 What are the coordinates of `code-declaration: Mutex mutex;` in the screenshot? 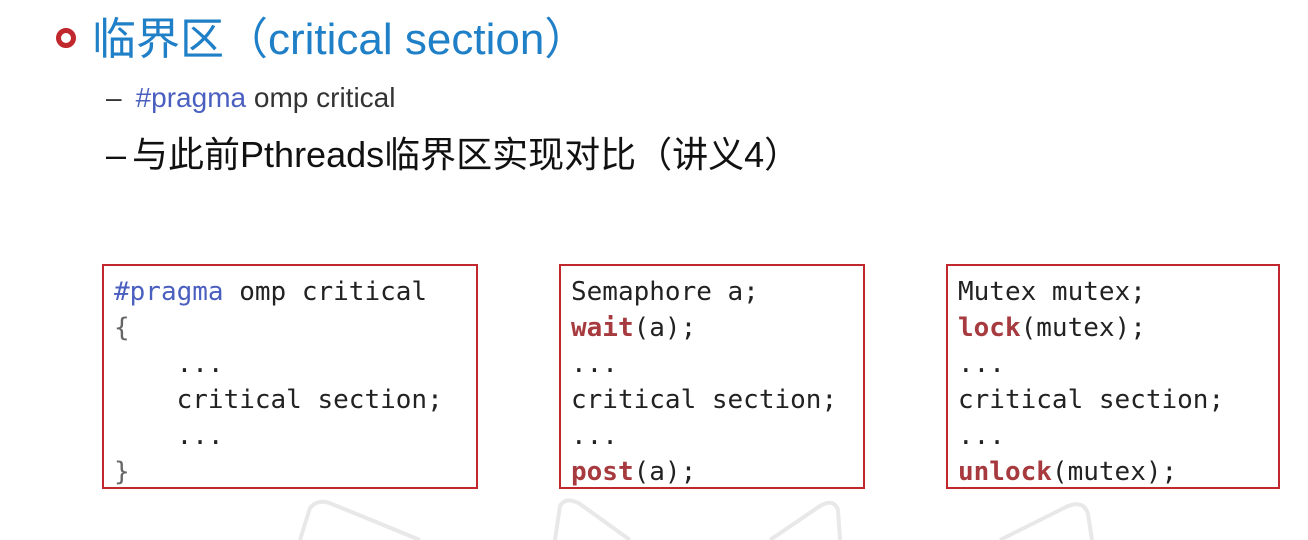 It's located at (1052, 292).